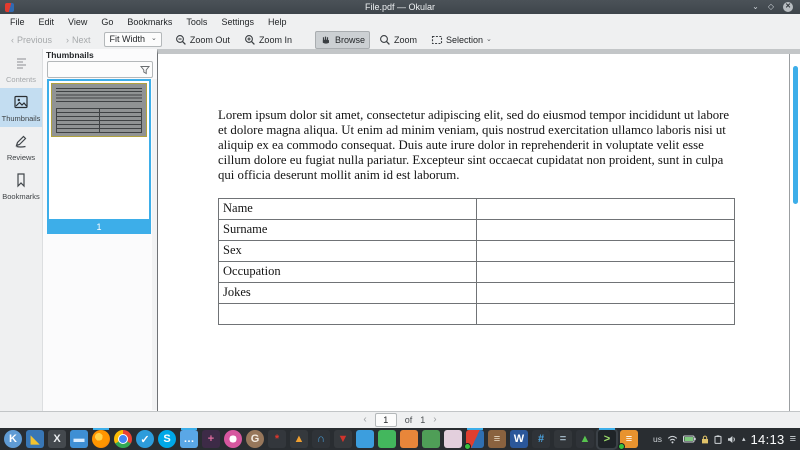 Image resolution: width=800 pixels, height=450 pixels. What do you see at coordinates (718, 439) in the screenshot?
I see `clipboard-icon` at bounding box center [718, 439].